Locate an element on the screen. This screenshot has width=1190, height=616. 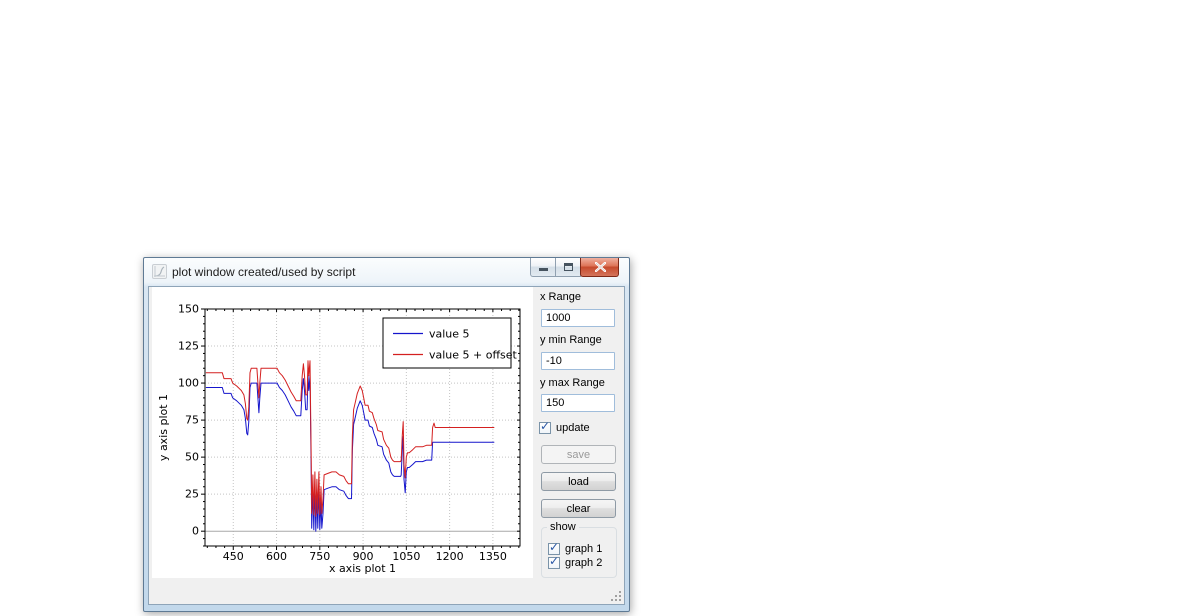
minimize-button is located at coordinates (543, 267).